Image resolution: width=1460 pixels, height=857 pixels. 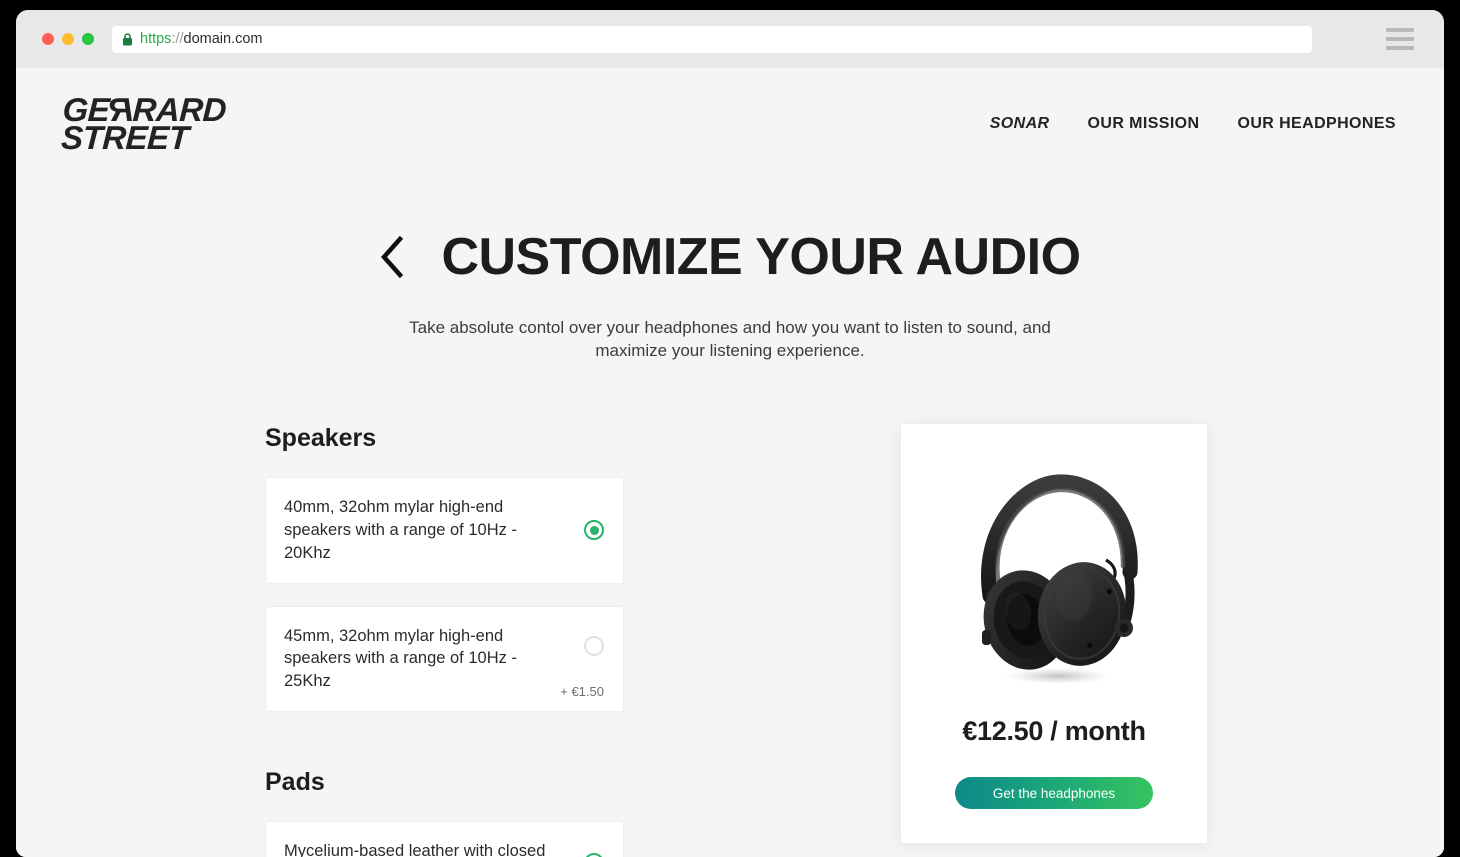 What do you see at coordinates (143, 123) in the screenshot?
I see `brand-logo: GERRARD STREET` at bounding box center [143, 123].